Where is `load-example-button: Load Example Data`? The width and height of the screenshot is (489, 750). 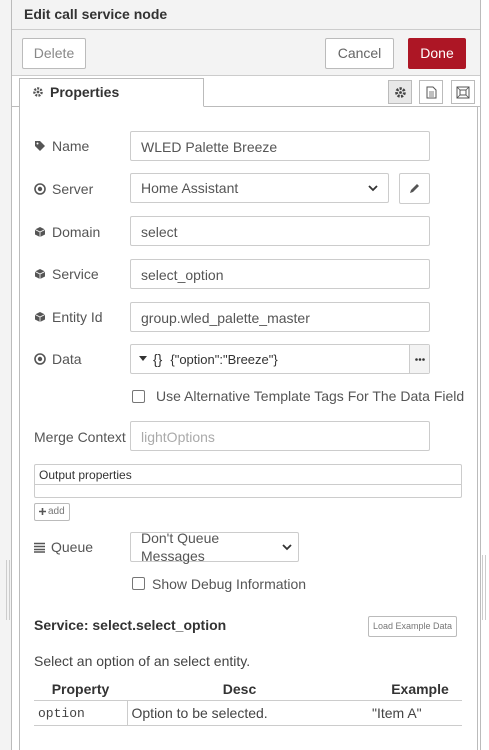
load-example-button: Load Example Data is located at coordinates (413, 626).